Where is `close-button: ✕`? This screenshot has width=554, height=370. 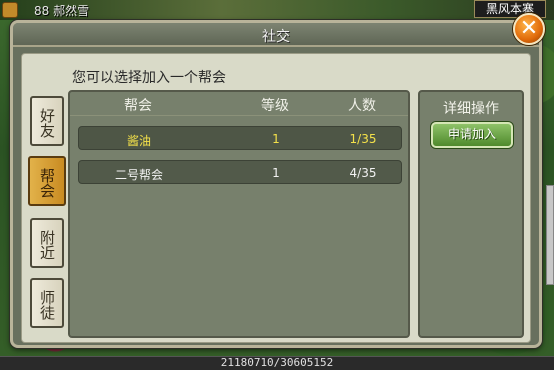 close-button: ✕ is located at coordinates (529, 29).